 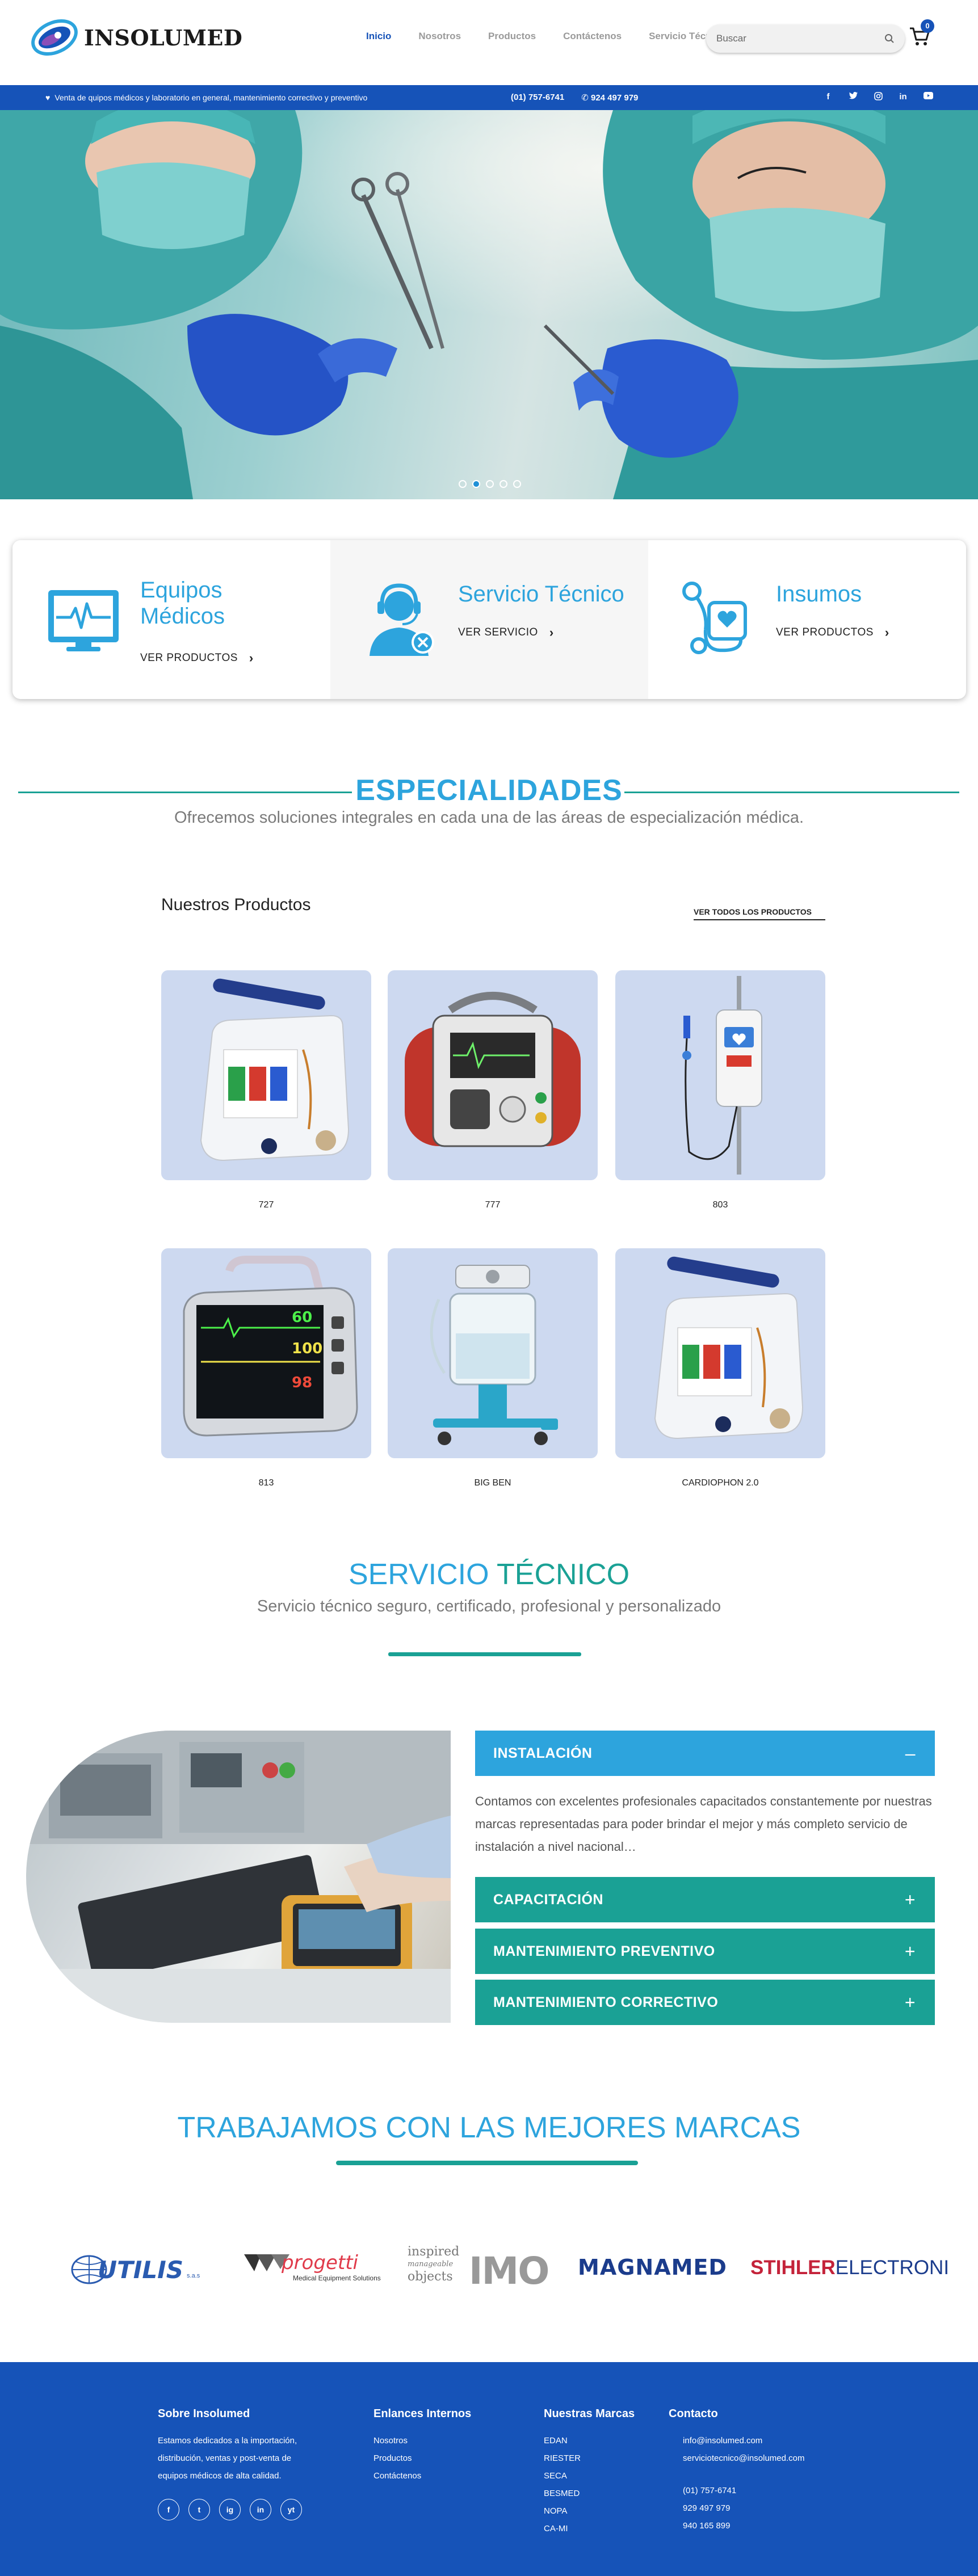 I want to click on footer-phone: 929 497 979, so click(x=744, y=2508).